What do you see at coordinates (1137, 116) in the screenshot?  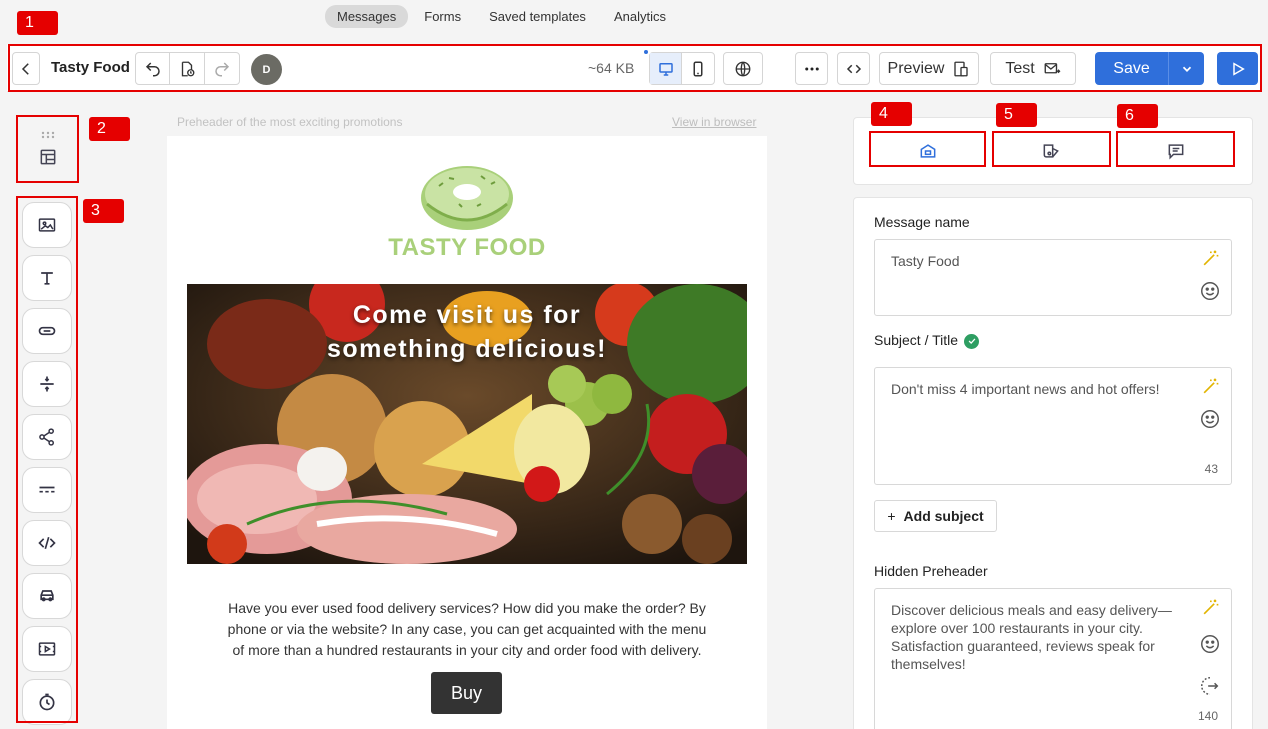 I see `marker-6: 6` at bounding box center [1137, 116].